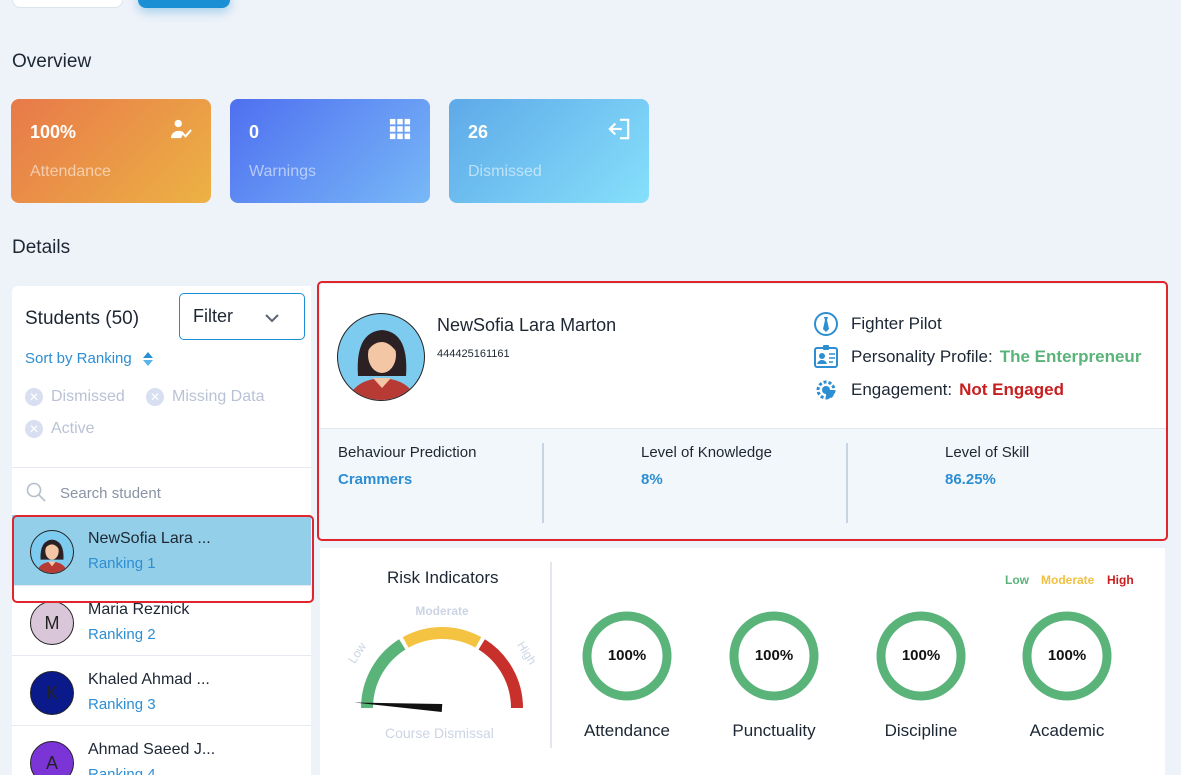 Image resolution: width=1181 pixels, height=775 pixels. I want to click on personality-row: Personality Profile: The Enterpreneur, so click(977, 357).